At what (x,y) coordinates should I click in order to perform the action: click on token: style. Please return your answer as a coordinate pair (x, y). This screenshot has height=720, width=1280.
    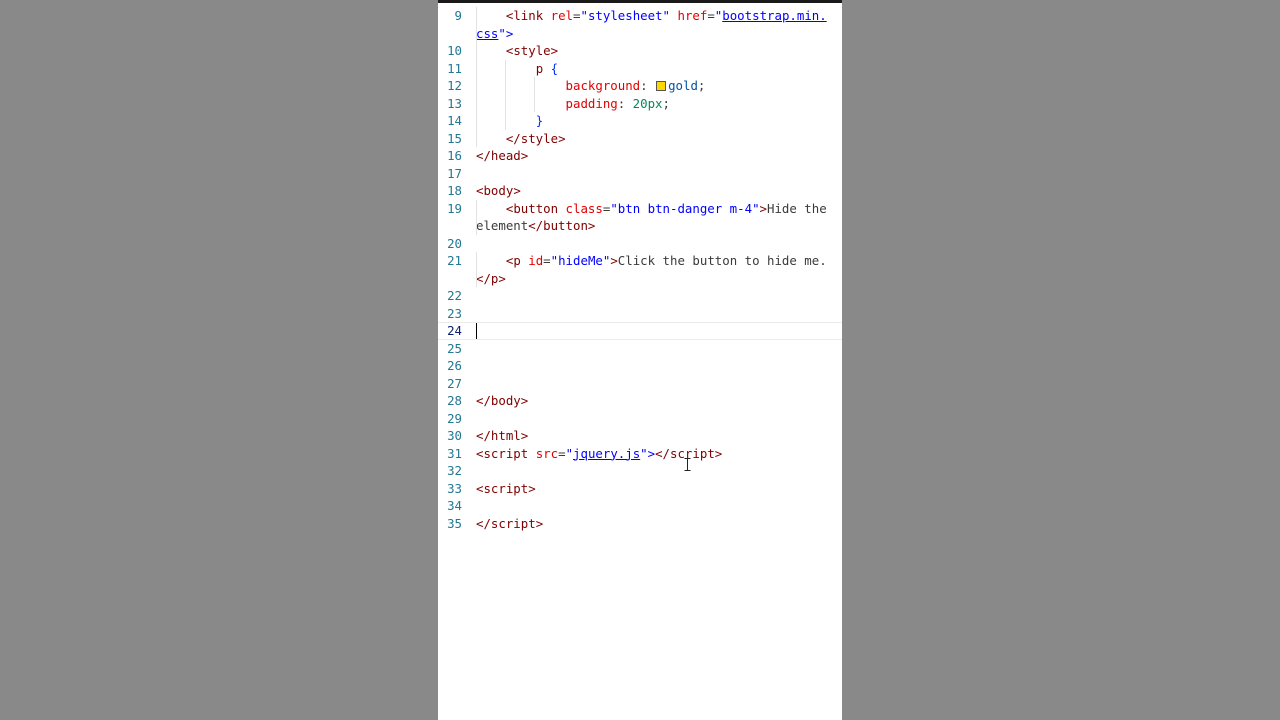
    Looking at the image, I should click on (539, 138).